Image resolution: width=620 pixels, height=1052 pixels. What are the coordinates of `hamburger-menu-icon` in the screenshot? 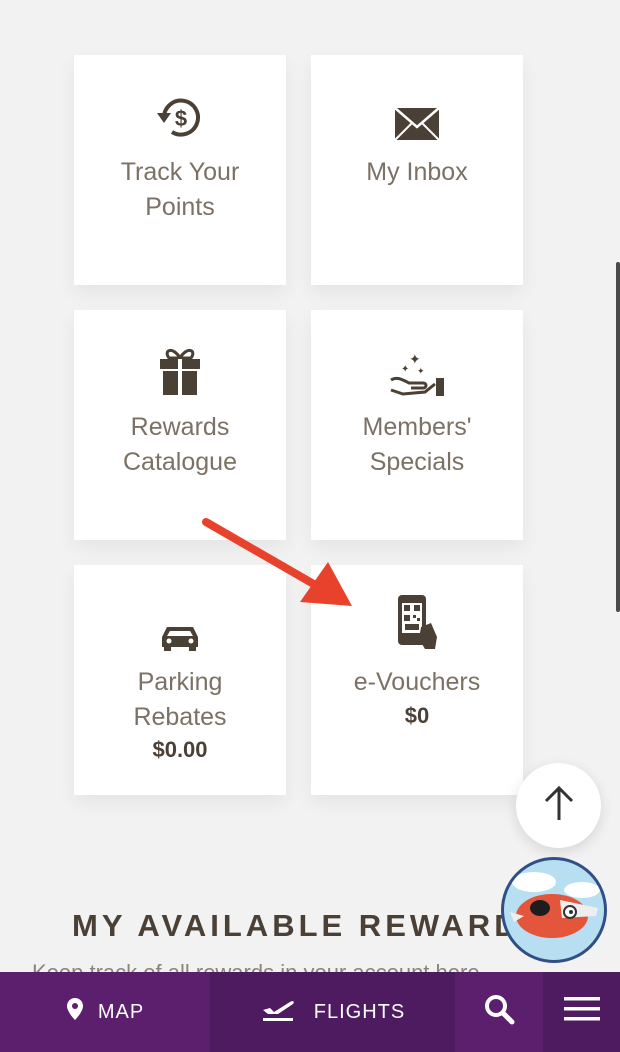 It's located at (581, 1012).